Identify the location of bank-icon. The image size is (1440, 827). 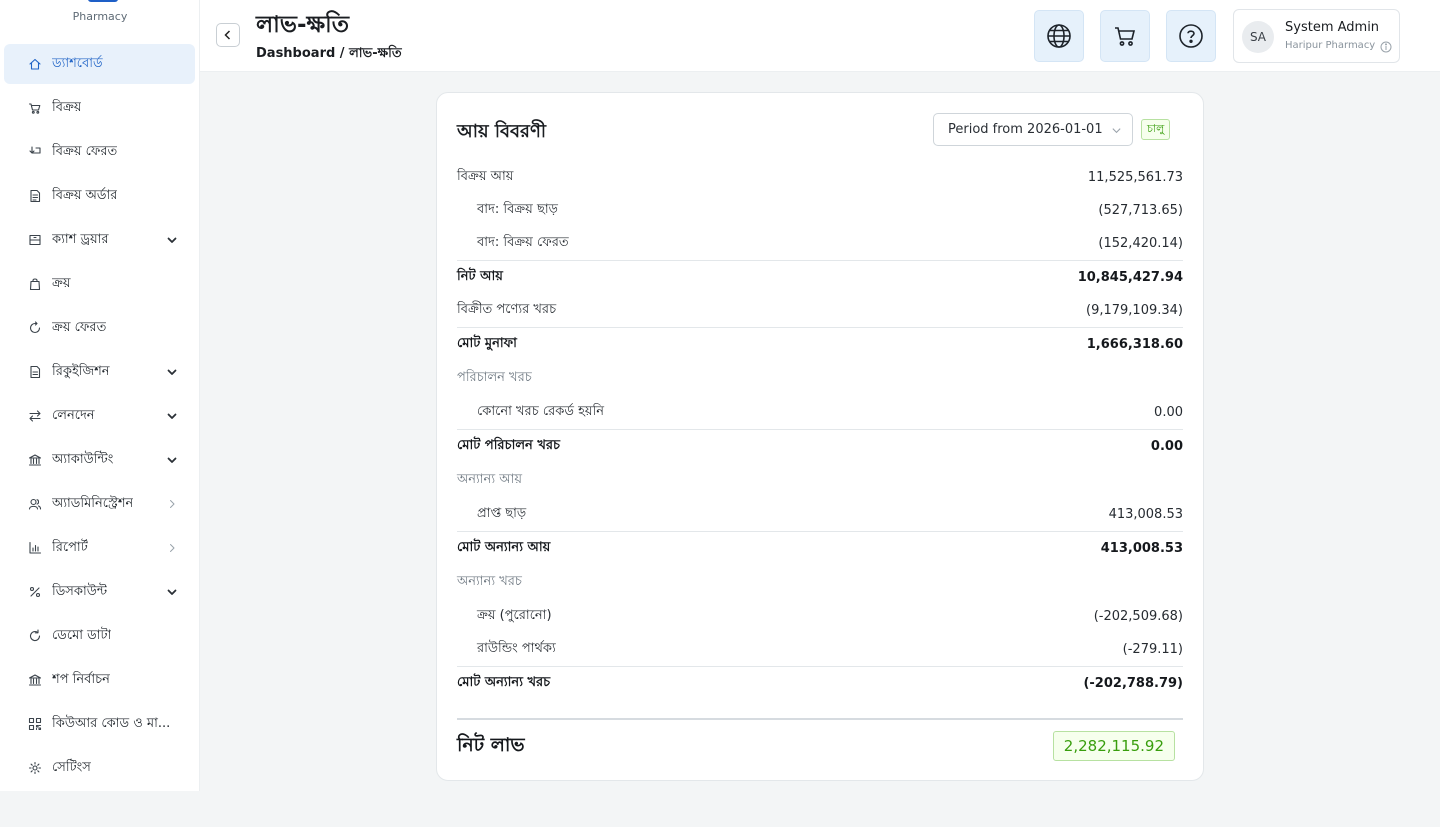
(35, 460).